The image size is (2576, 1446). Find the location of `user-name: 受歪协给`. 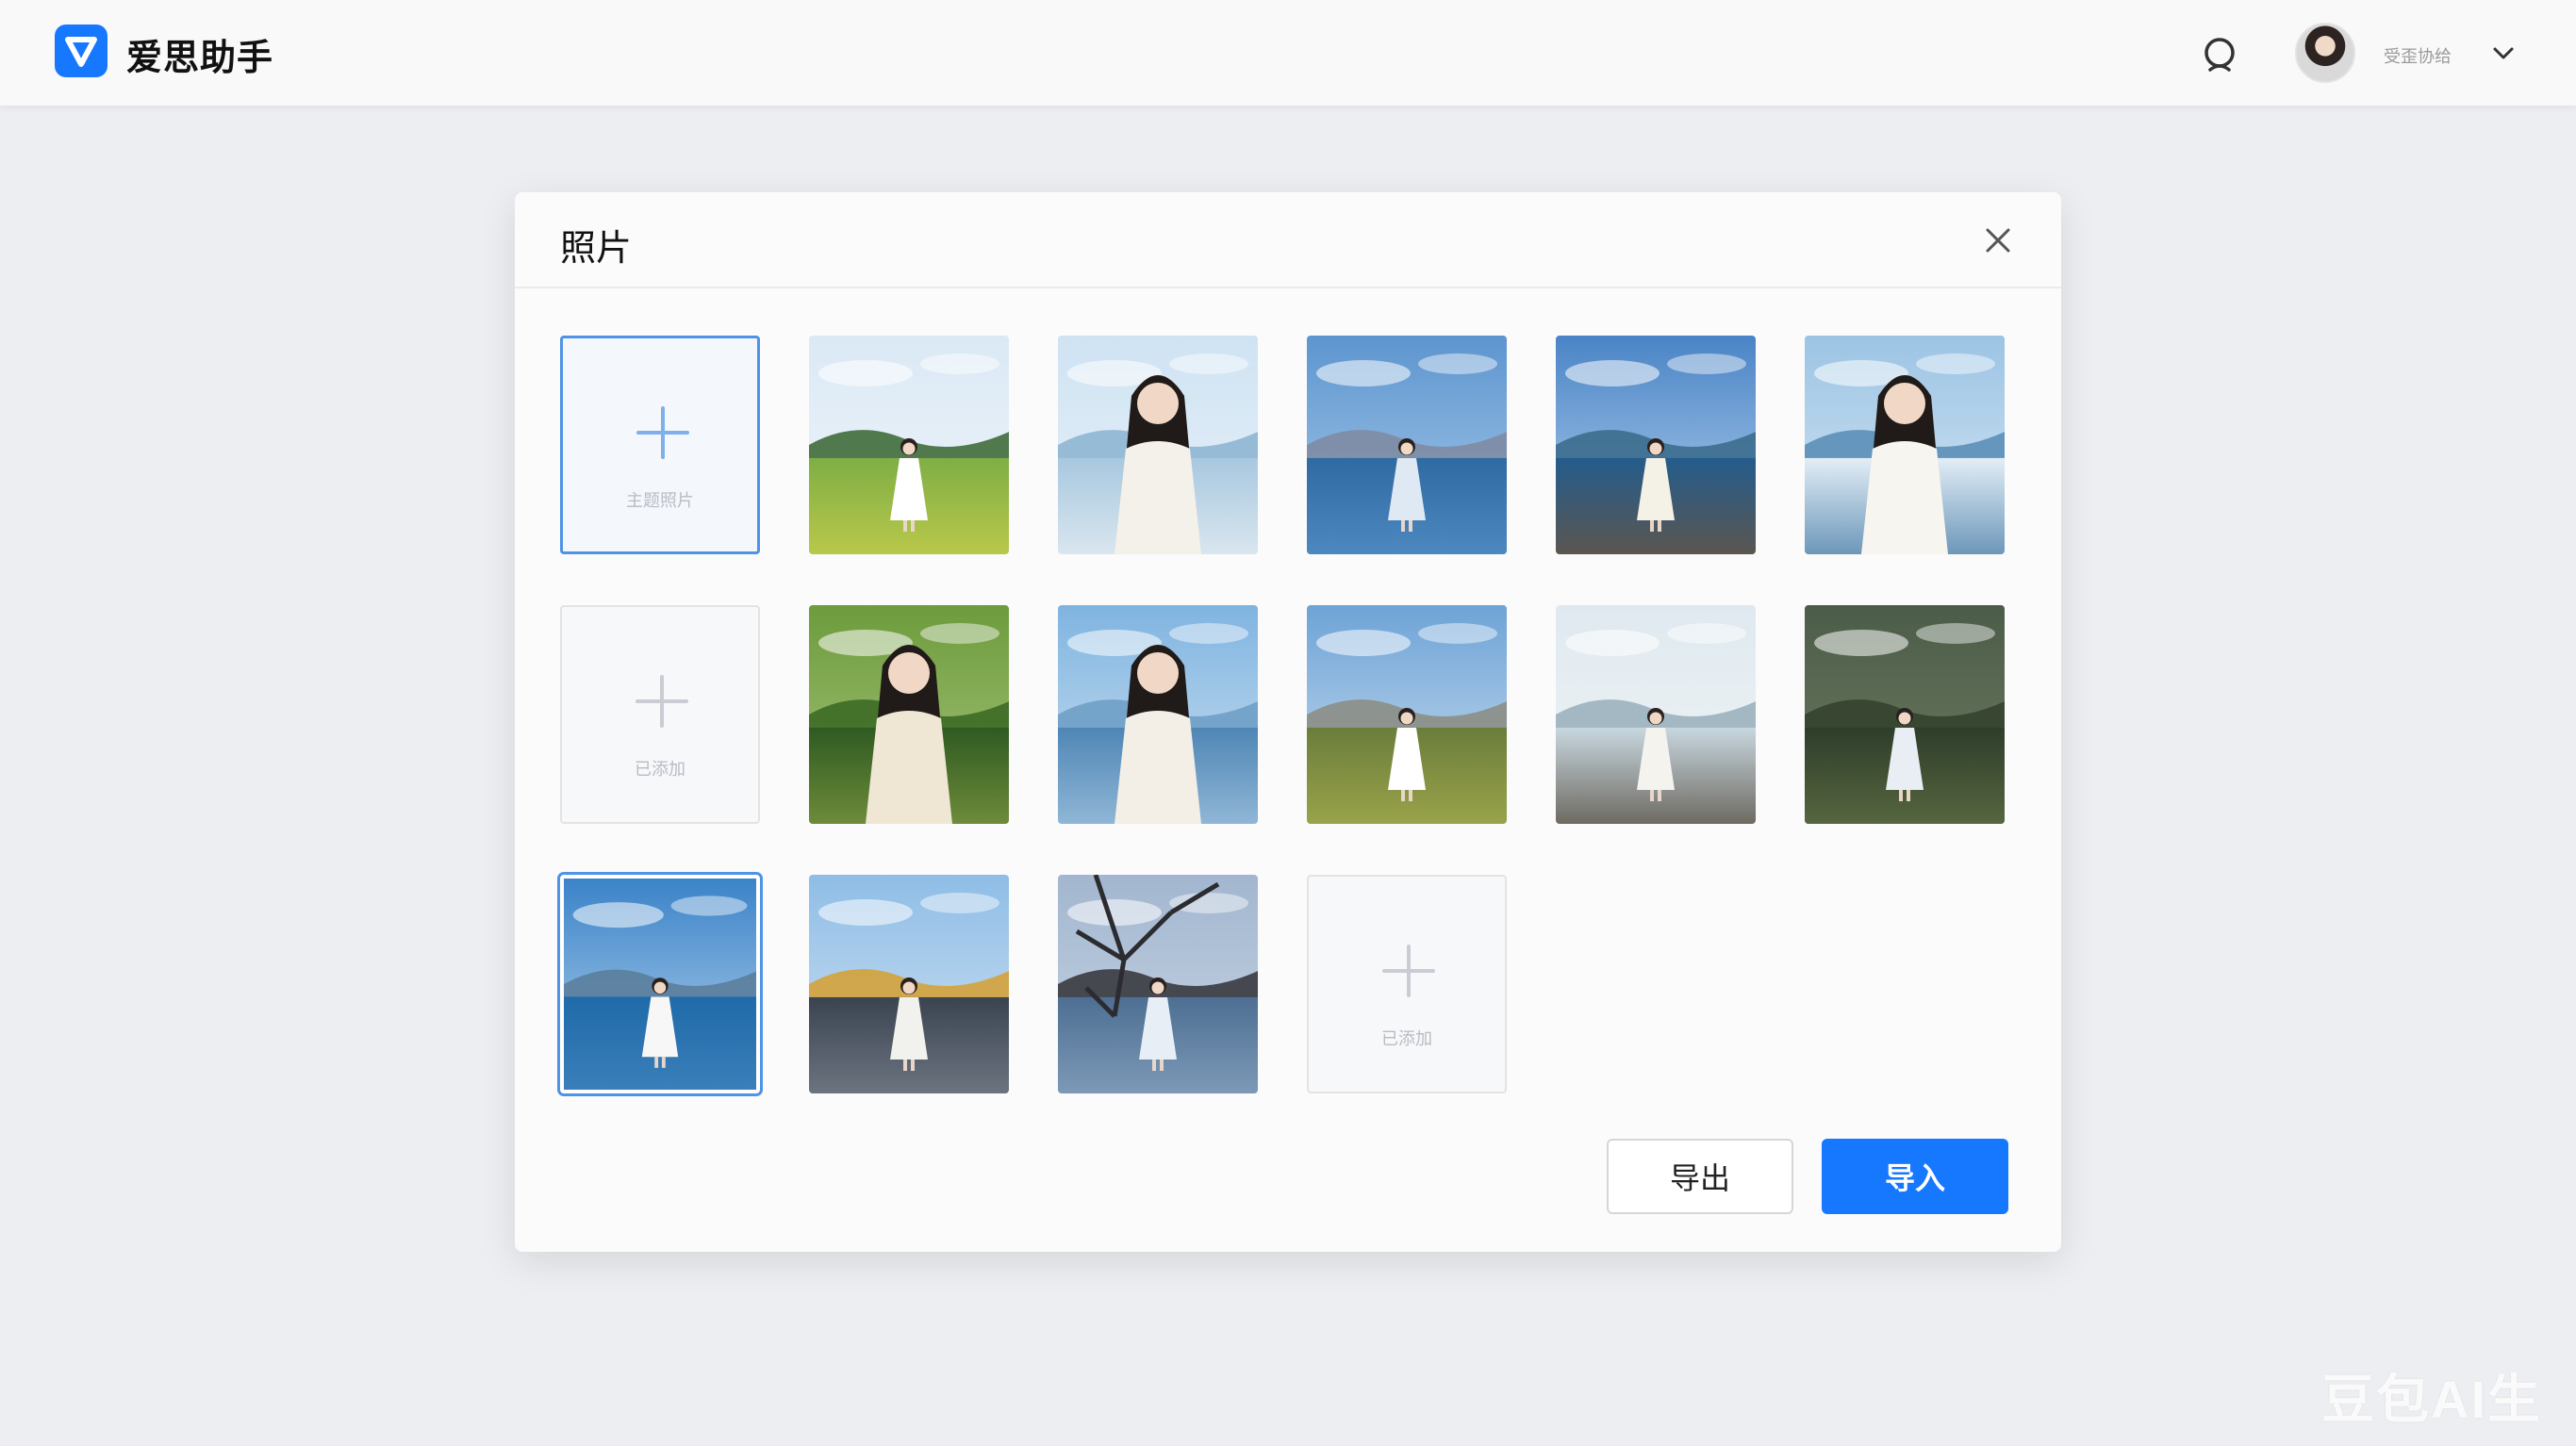

user-name: 受歪协给 is located at coordinates (2418, 55).